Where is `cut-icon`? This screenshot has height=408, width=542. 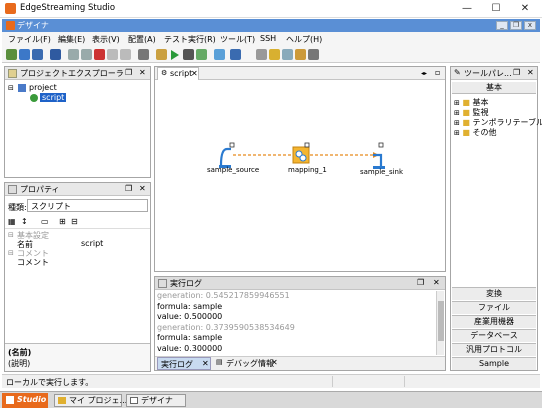 cut-icon is located at coordinates (112, 54).